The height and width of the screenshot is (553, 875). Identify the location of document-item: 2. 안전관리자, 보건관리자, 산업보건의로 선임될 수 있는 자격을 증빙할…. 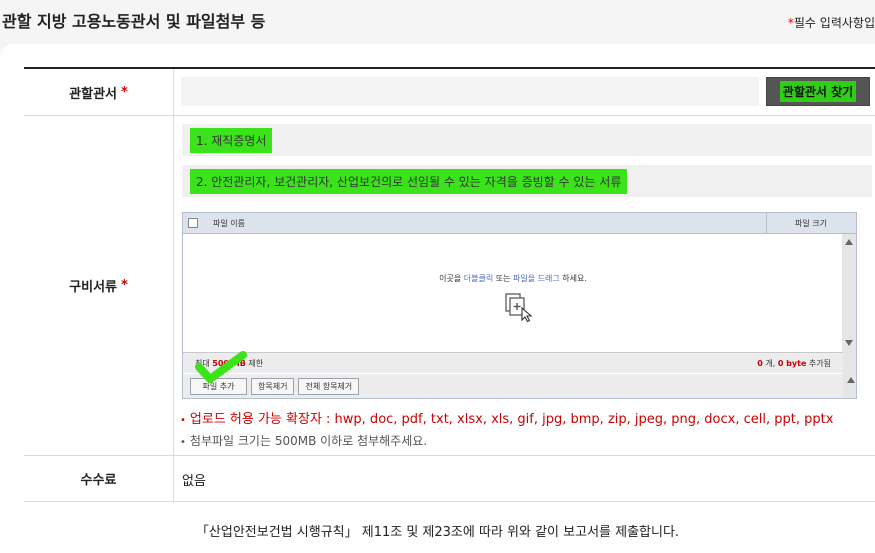
(527, 181).